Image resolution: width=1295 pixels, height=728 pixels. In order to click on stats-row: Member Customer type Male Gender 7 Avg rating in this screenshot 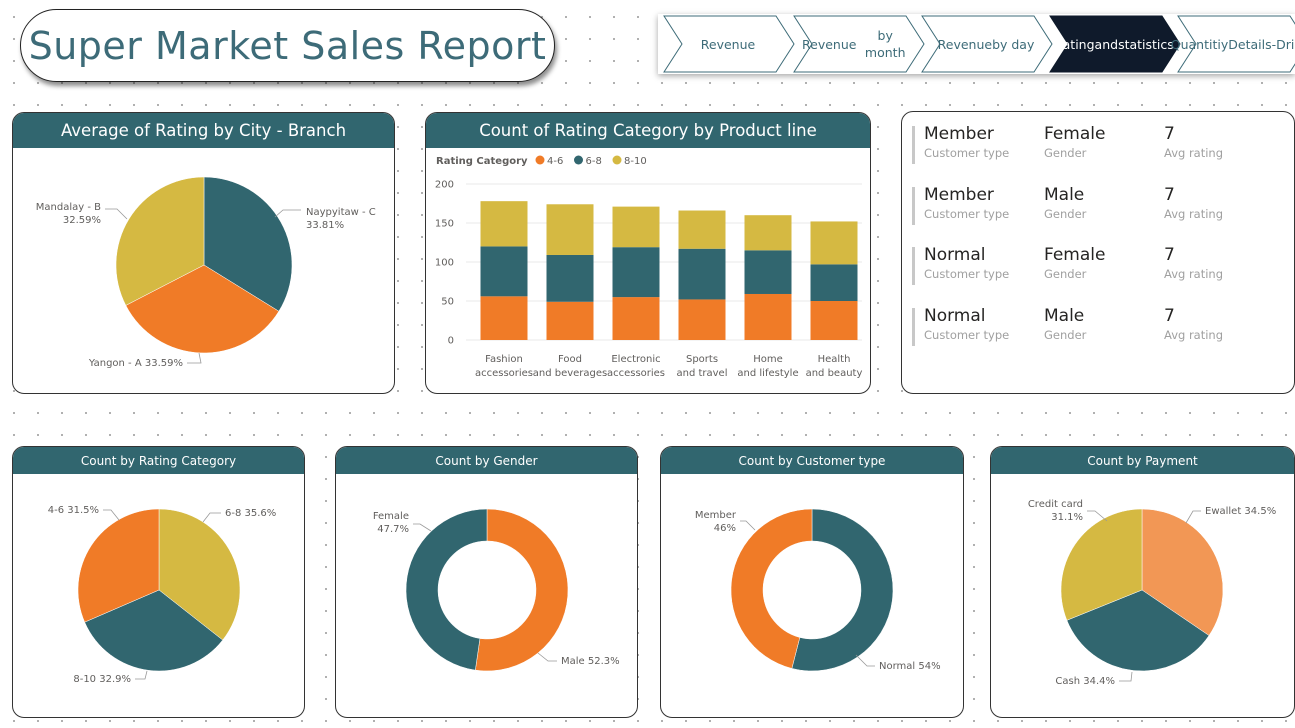, I will do `click(1098, 207)`.